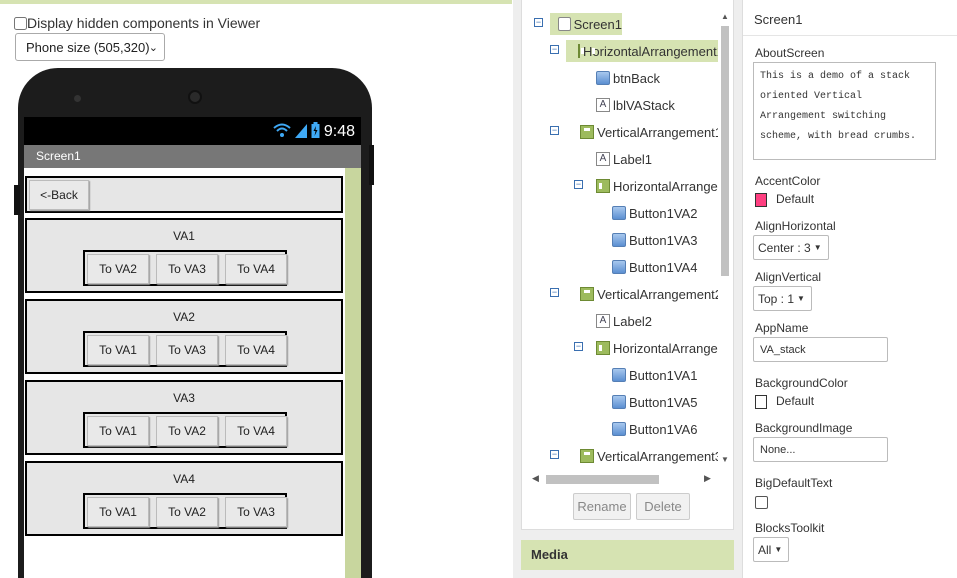 The width and height of the screenshot is (957, 578). I want to click on tree-node-label: Button1VA1, so click(663, 375).